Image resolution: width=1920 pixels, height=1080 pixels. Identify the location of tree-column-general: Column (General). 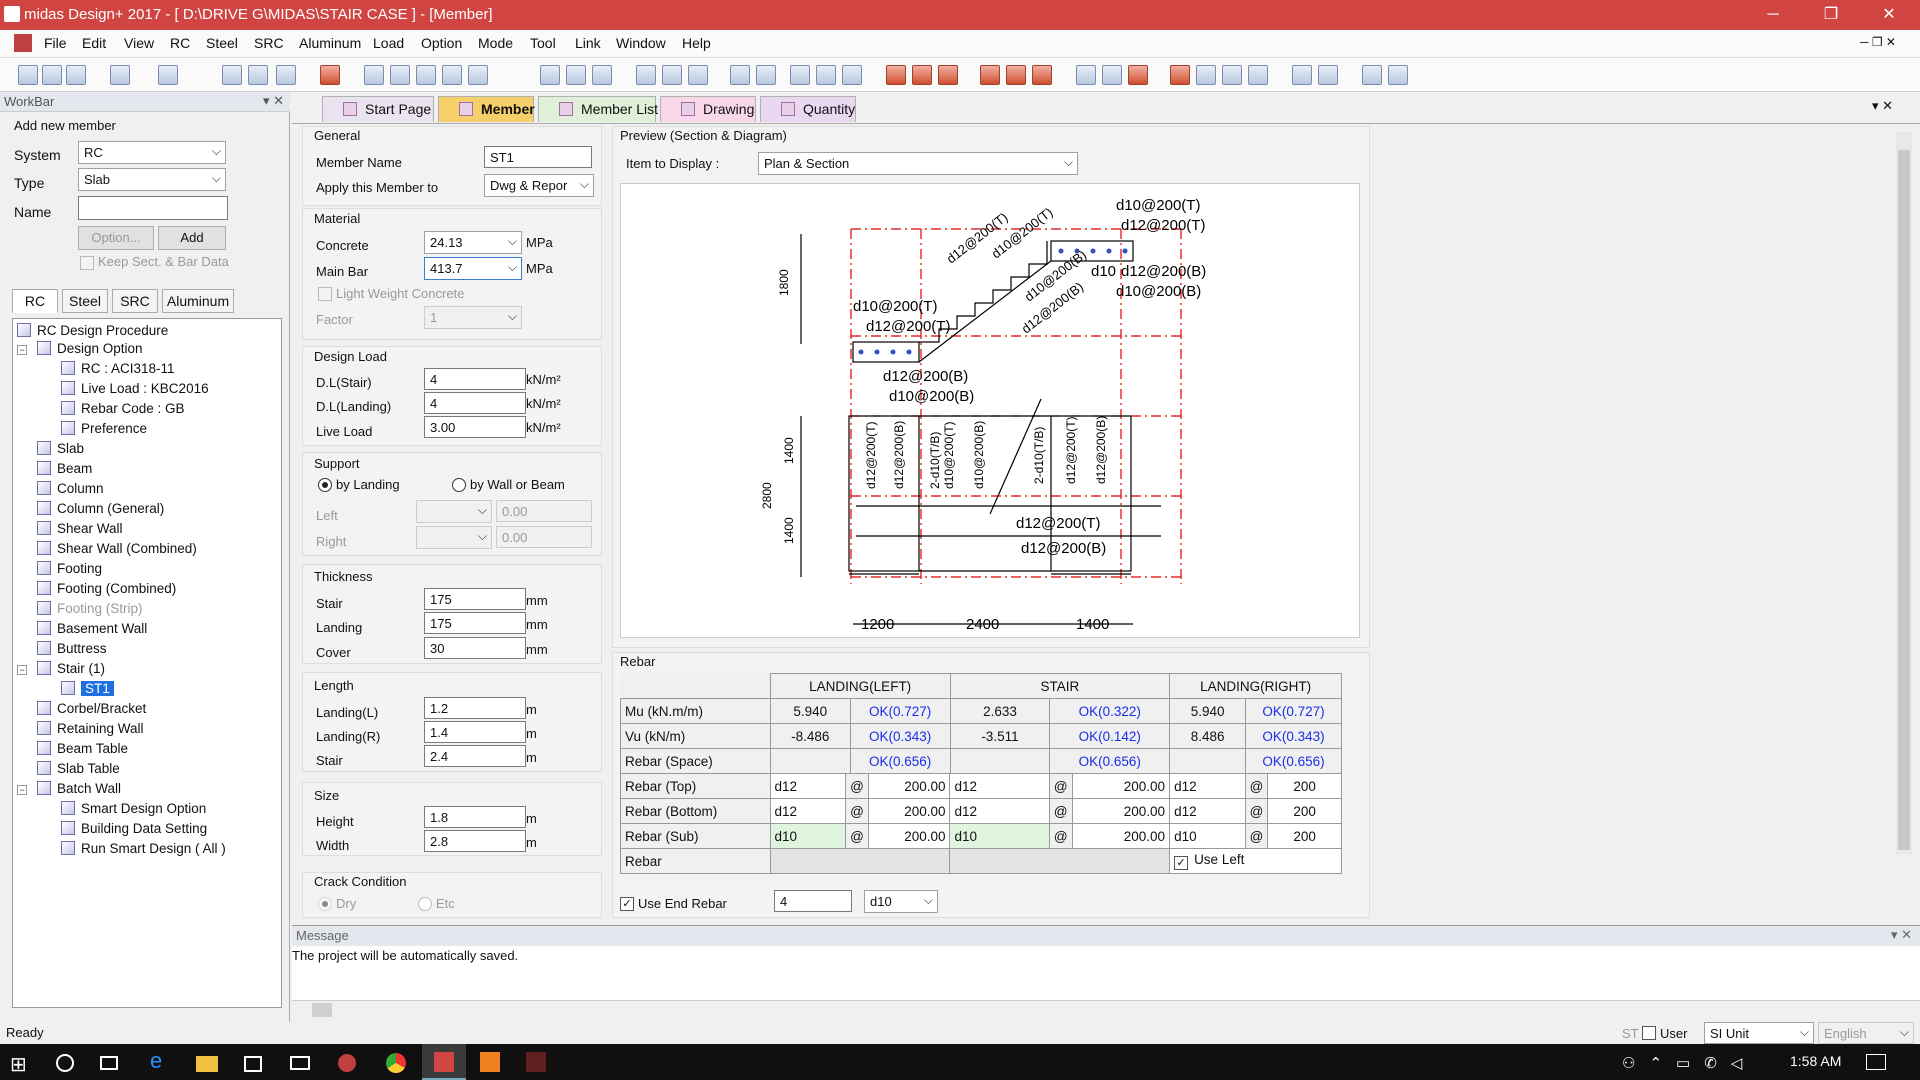
(100, 508).